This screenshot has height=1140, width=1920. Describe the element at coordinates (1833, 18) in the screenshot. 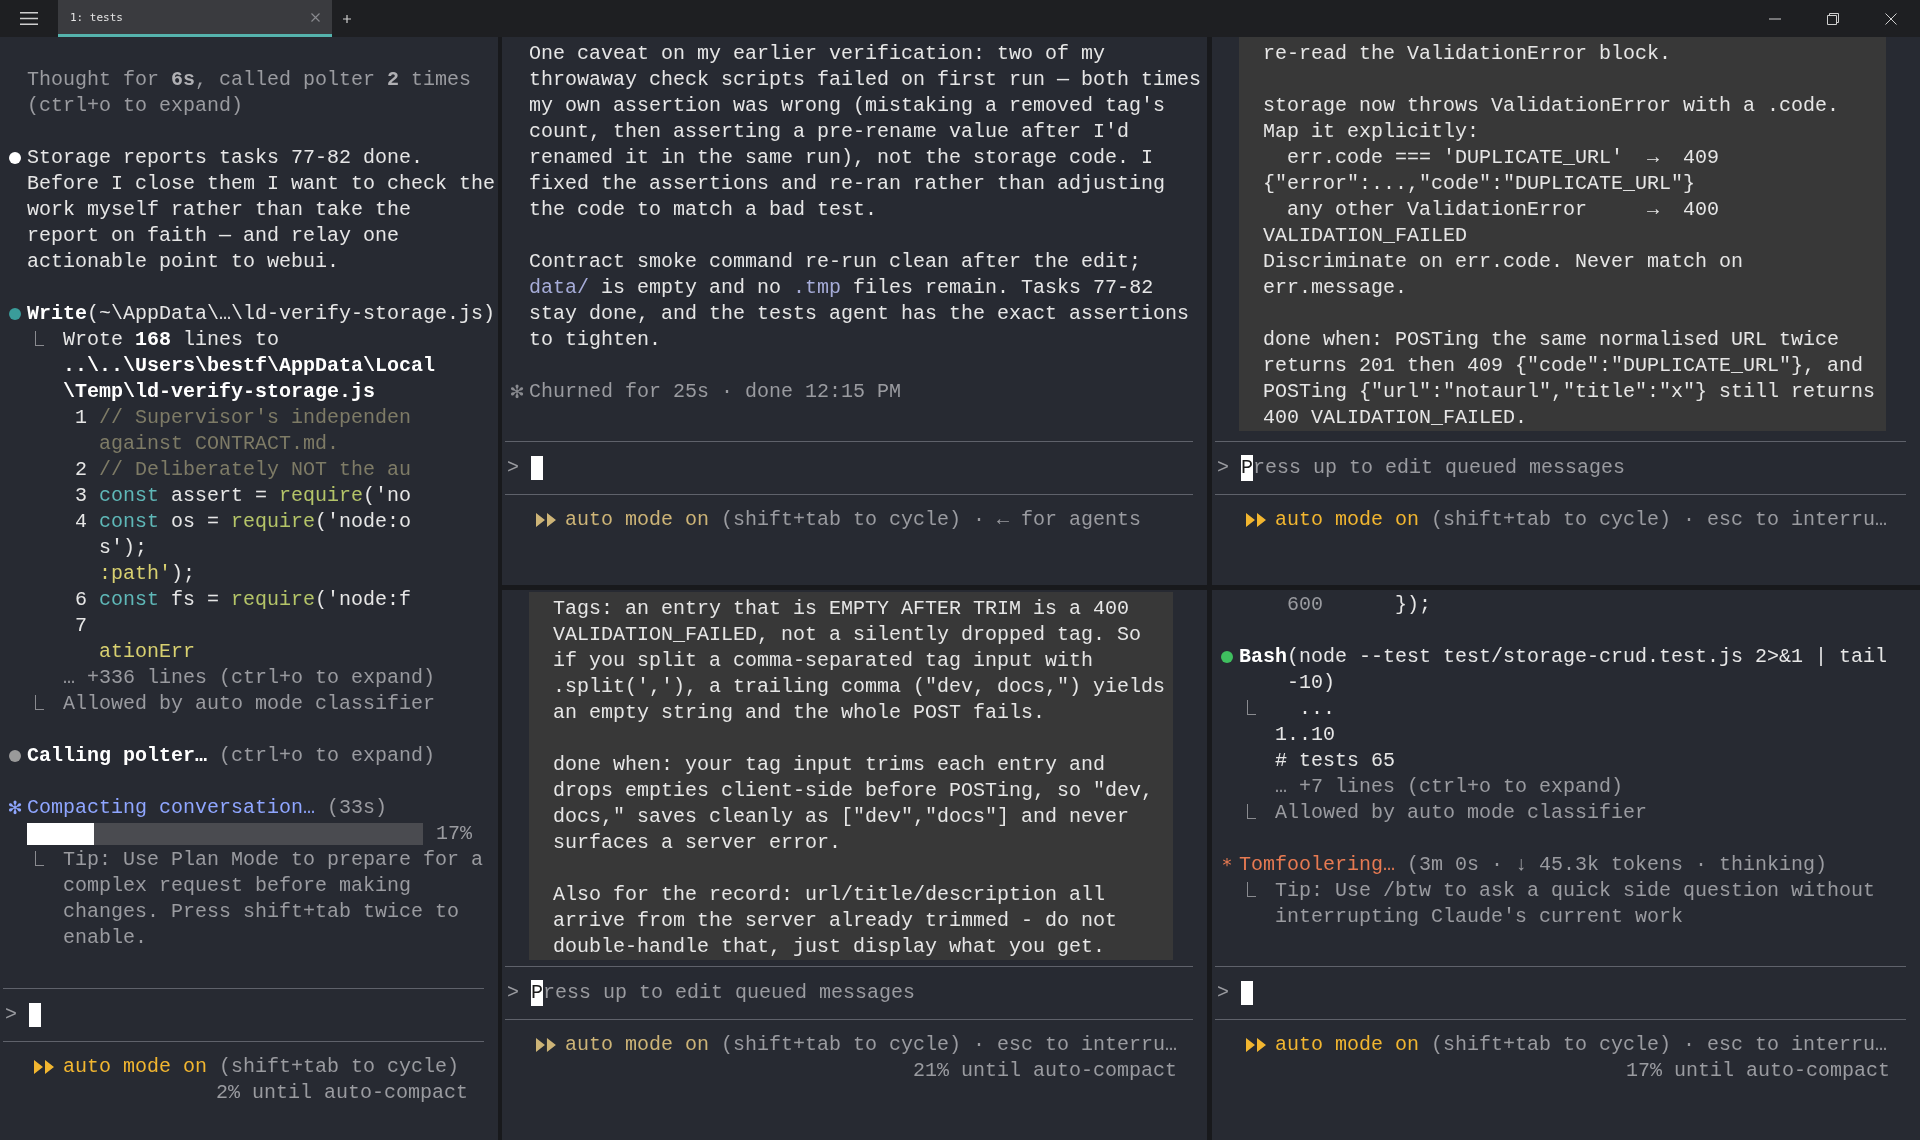

I see `restore-icon` at that location.